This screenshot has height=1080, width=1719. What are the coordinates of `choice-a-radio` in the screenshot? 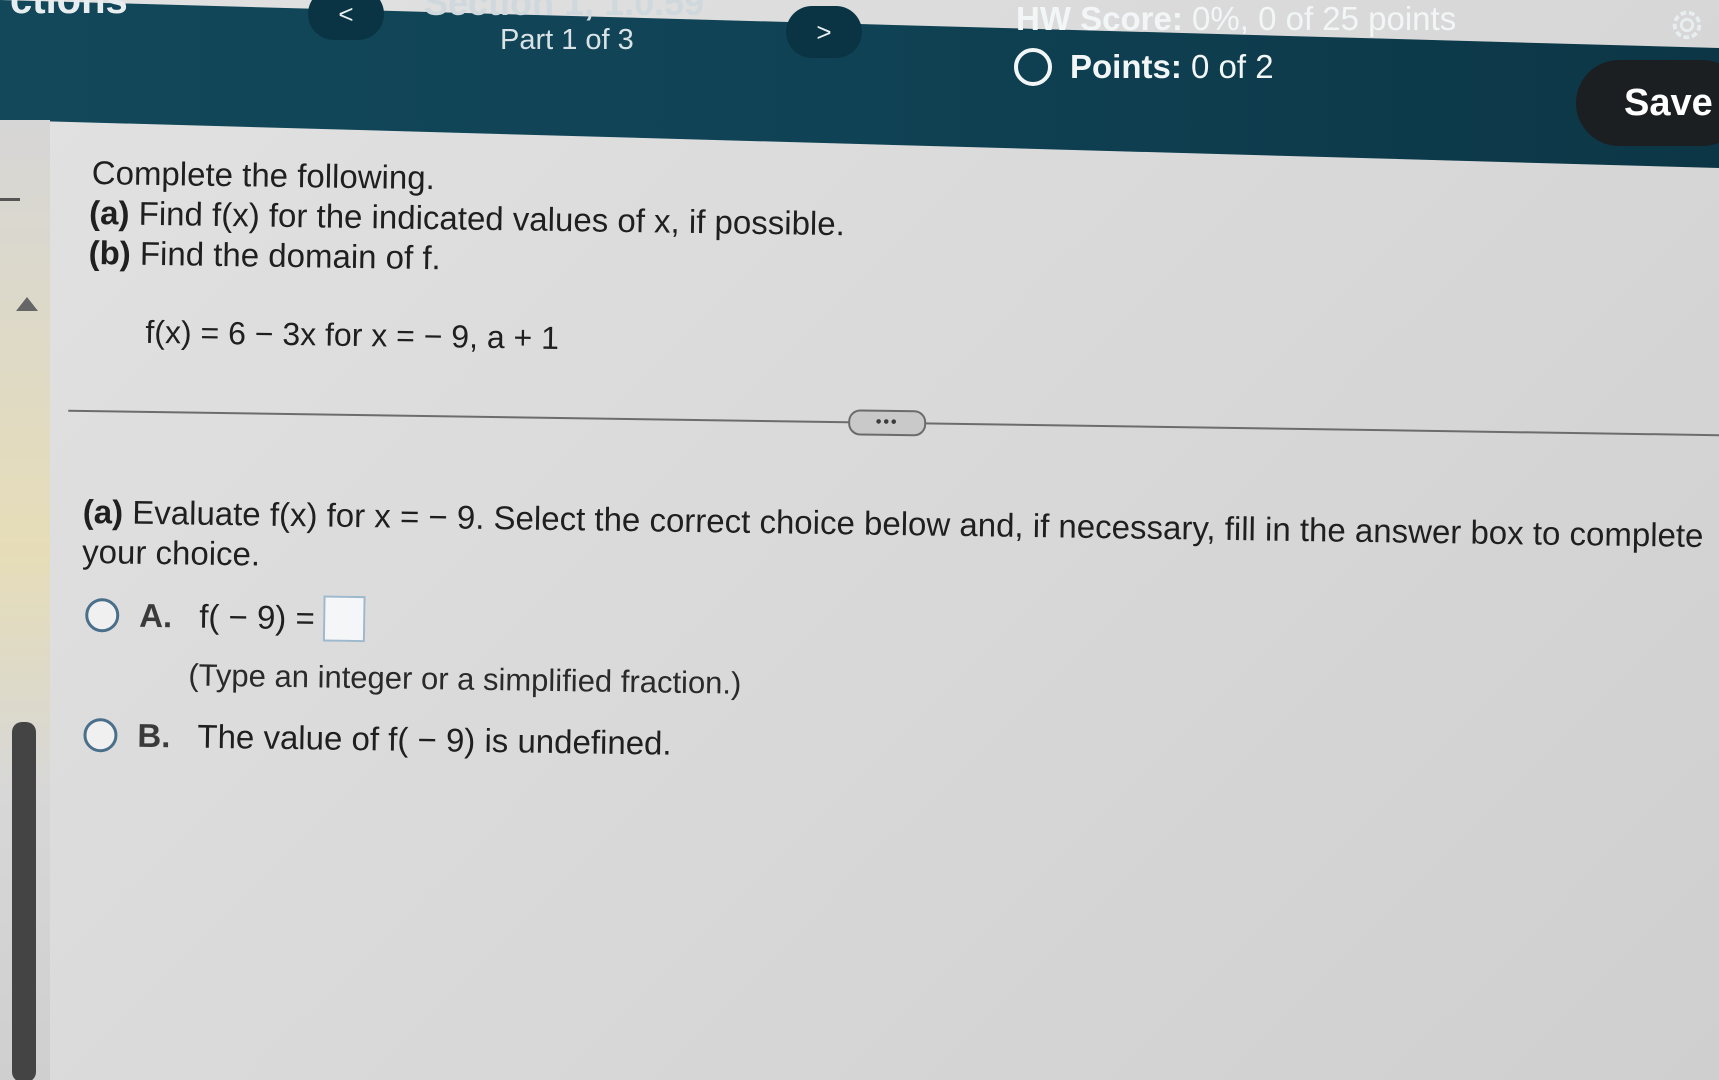 It's located at (102, 615).